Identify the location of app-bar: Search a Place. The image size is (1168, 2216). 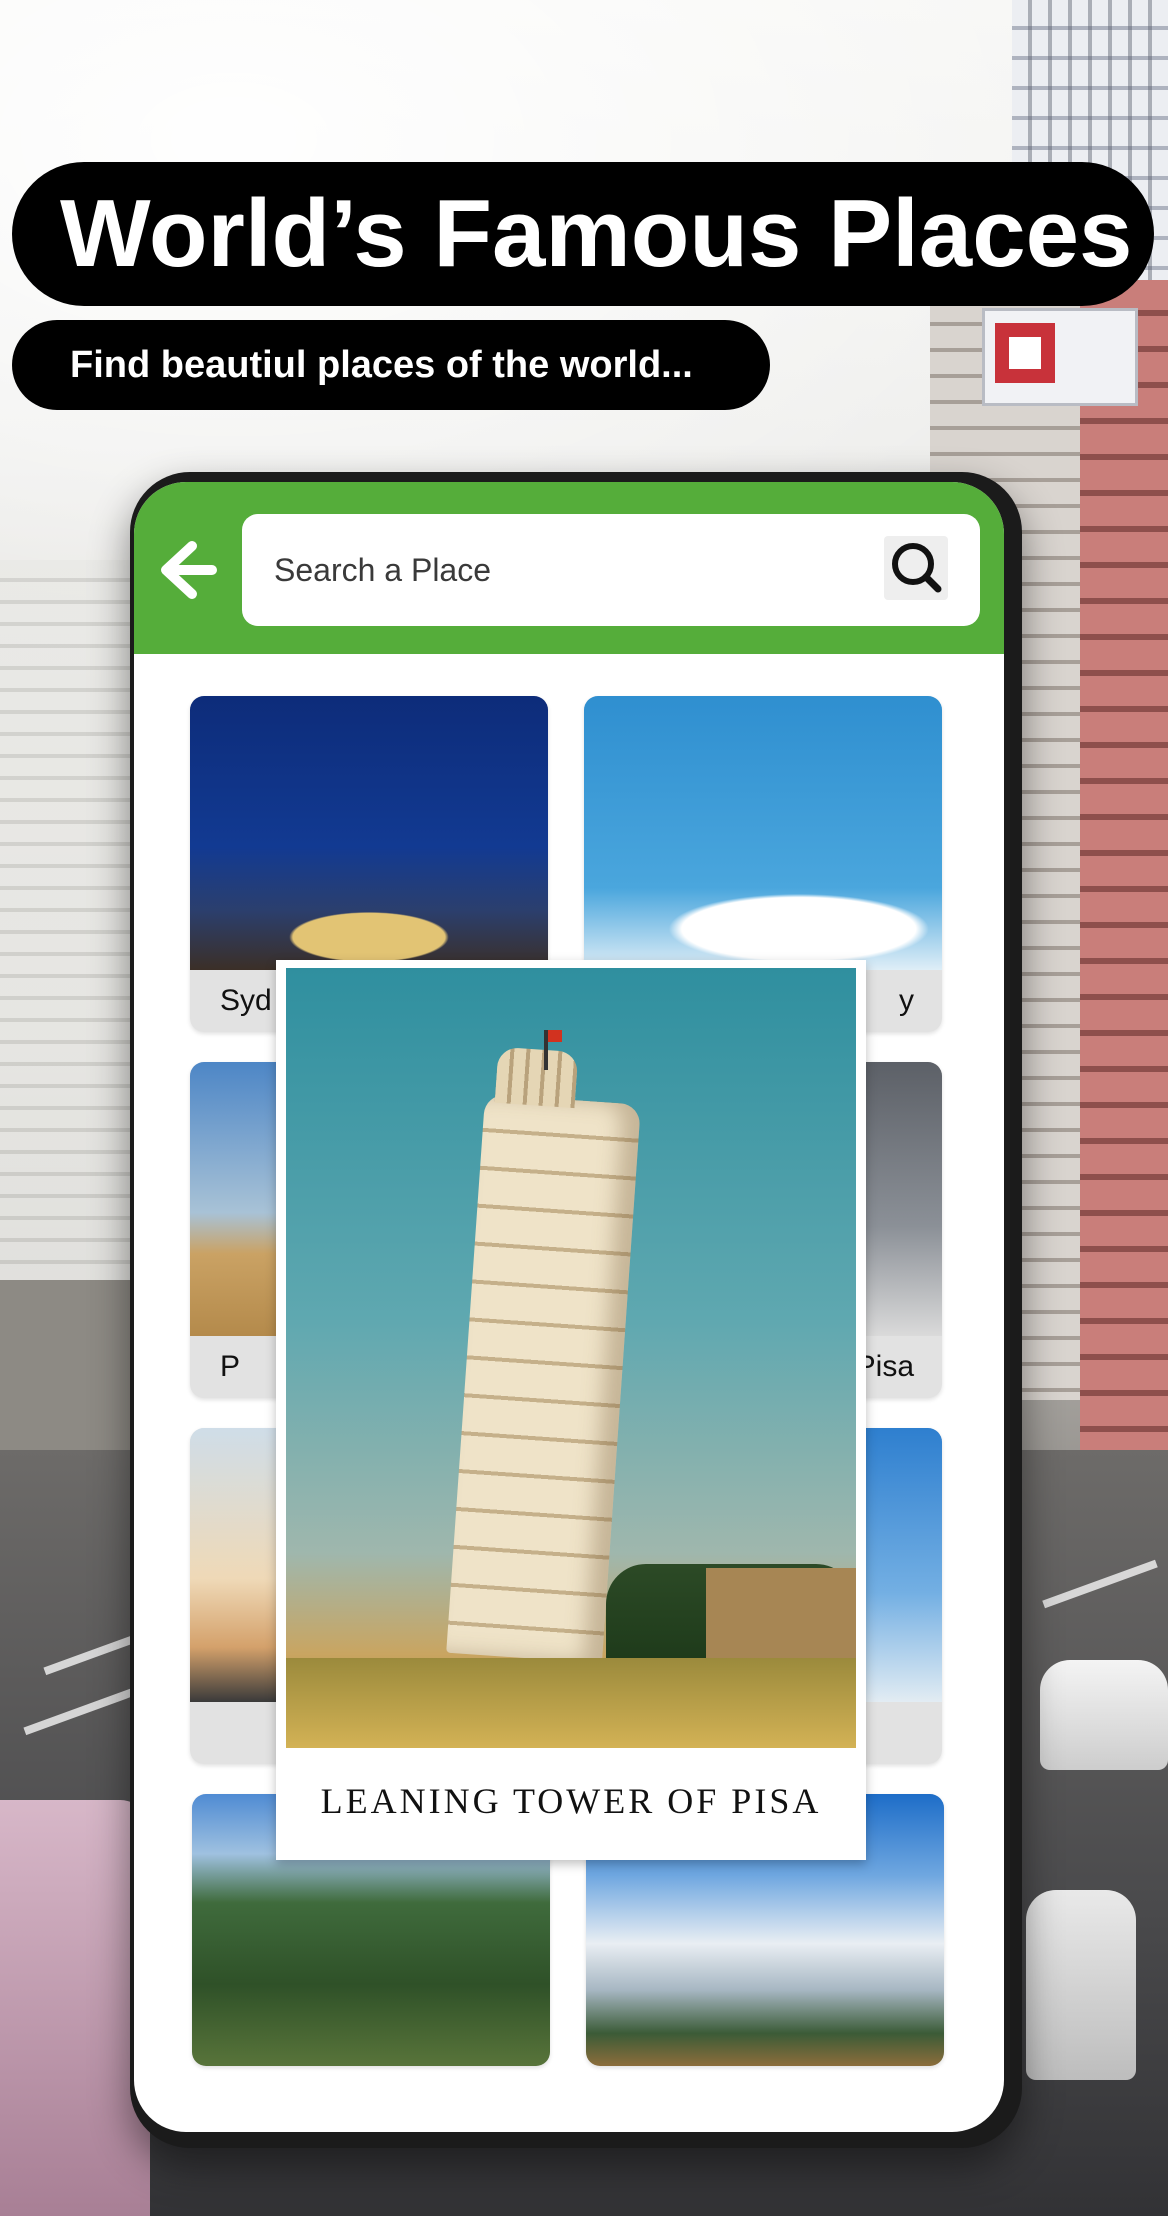
(569, 568).